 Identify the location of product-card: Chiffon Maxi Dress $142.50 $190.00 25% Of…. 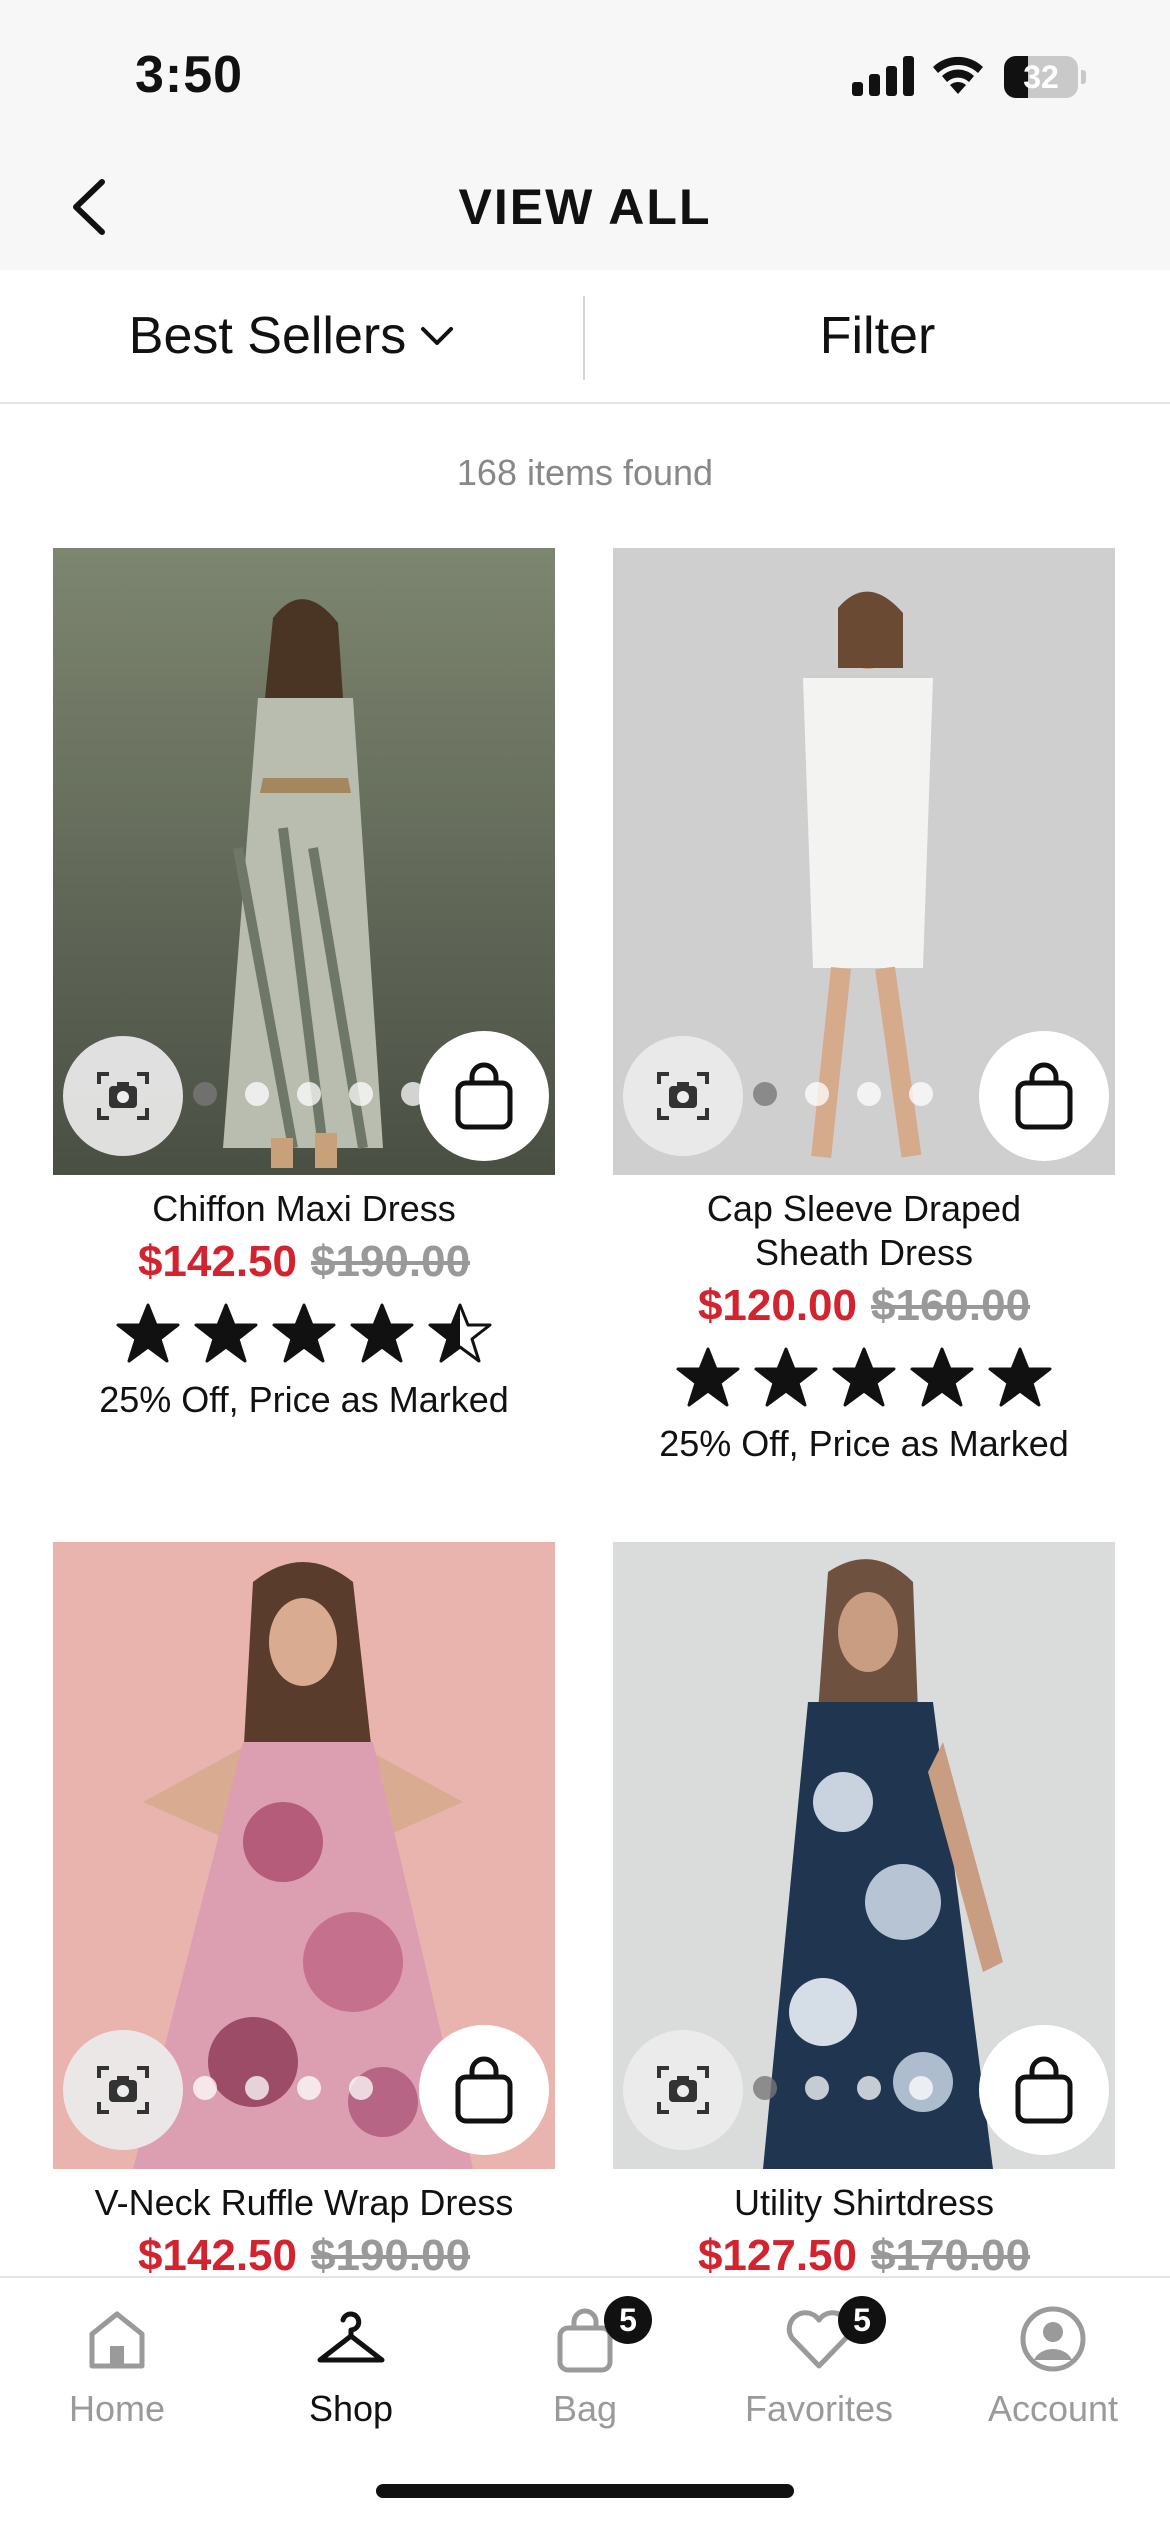
(304, 984).